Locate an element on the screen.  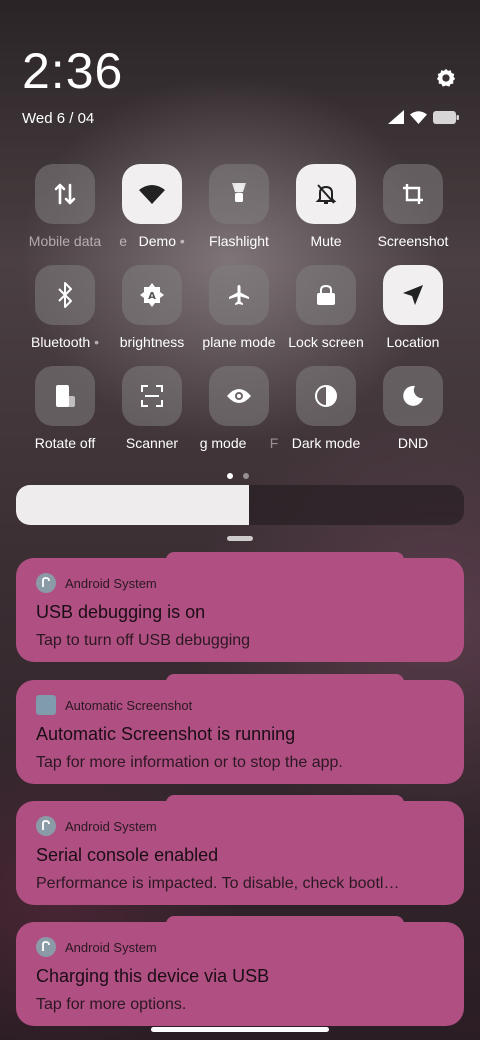
notification-header: Automatic Screenshot is located at coordinates (114, 705).